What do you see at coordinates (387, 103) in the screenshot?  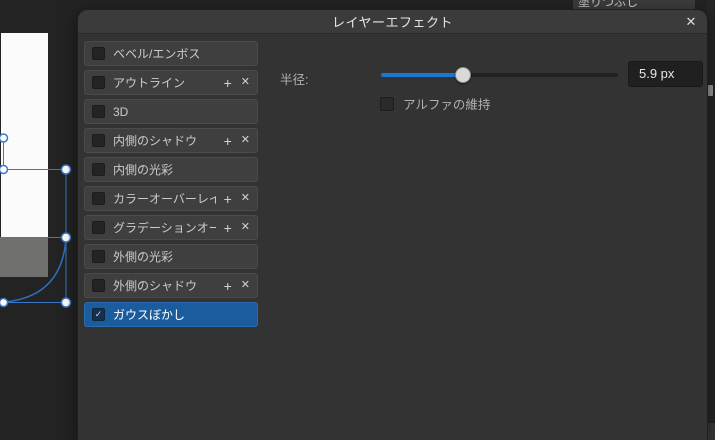 I see `preserve-alpha-checkbox` at bounding box center [387, 103].